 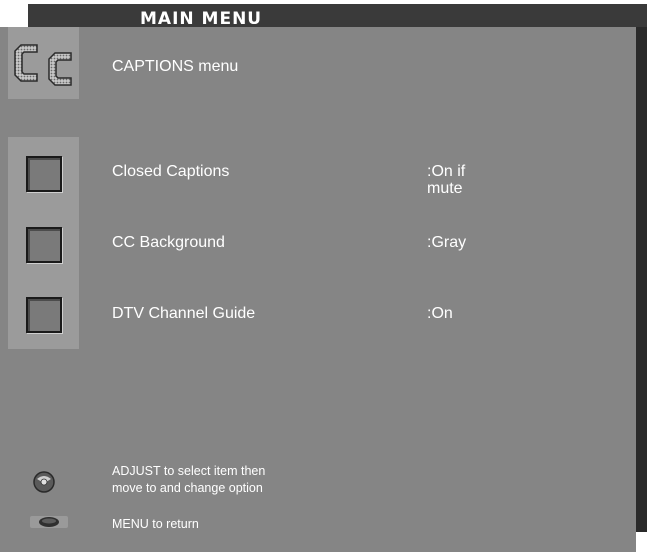 What do you see at coordinates (170, 172) in the screenshot?
I see `closed-captions-label: Closed Captions` at bounding box center [170, 172].